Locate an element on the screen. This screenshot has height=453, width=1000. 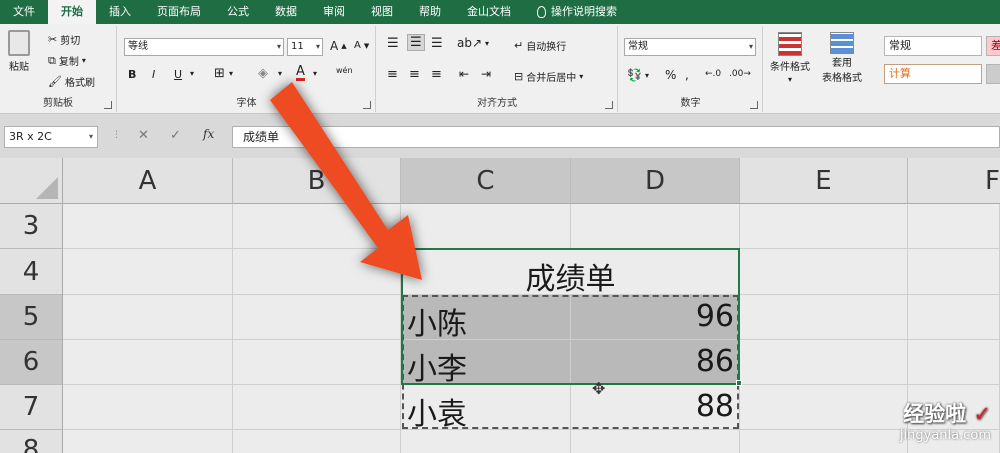
comma-button: , is located at coordinates (687, 75).